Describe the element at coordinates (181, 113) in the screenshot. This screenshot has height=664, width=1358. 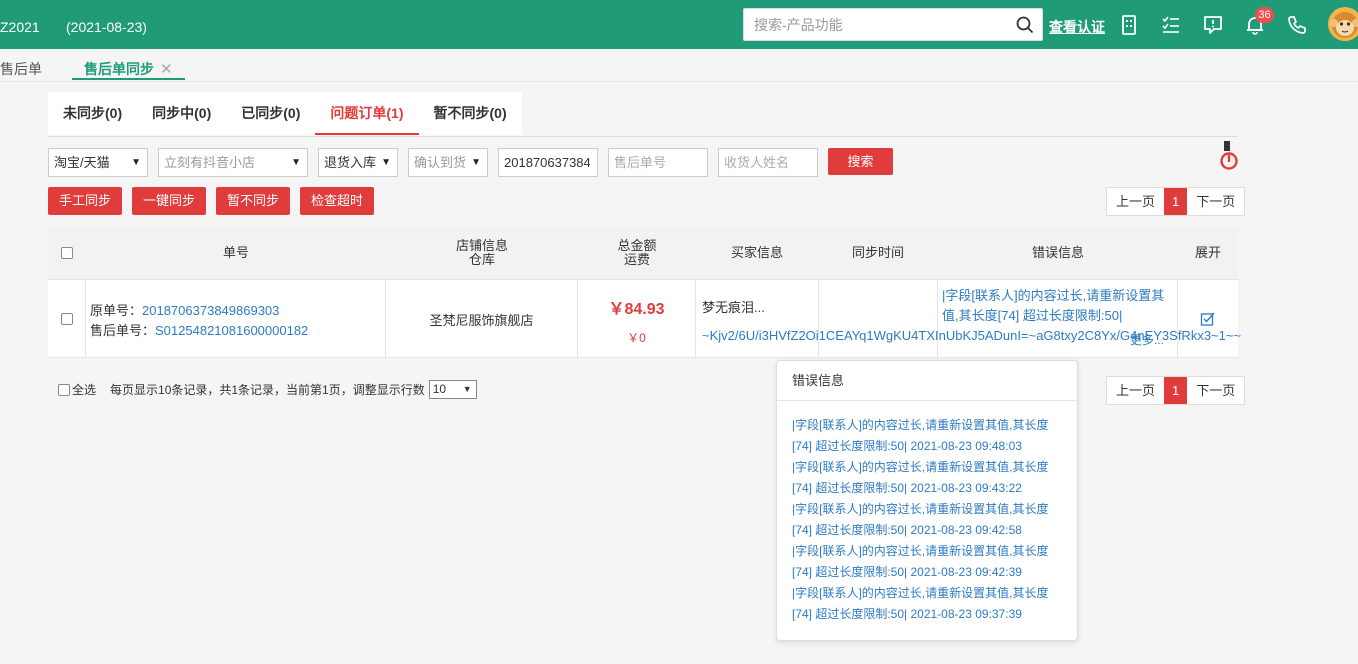
I see `tab-syncing: 同步中(0)` at that location.